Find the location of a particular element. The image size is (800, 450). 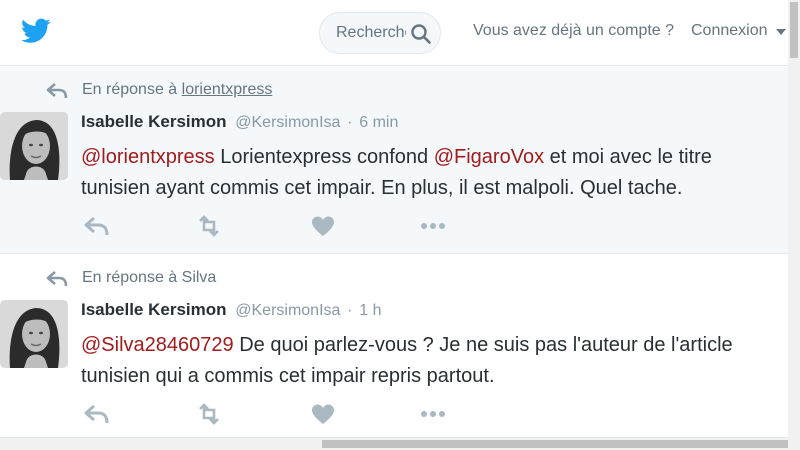

reply-context-target: Silva is located at coordinates (199, 277).